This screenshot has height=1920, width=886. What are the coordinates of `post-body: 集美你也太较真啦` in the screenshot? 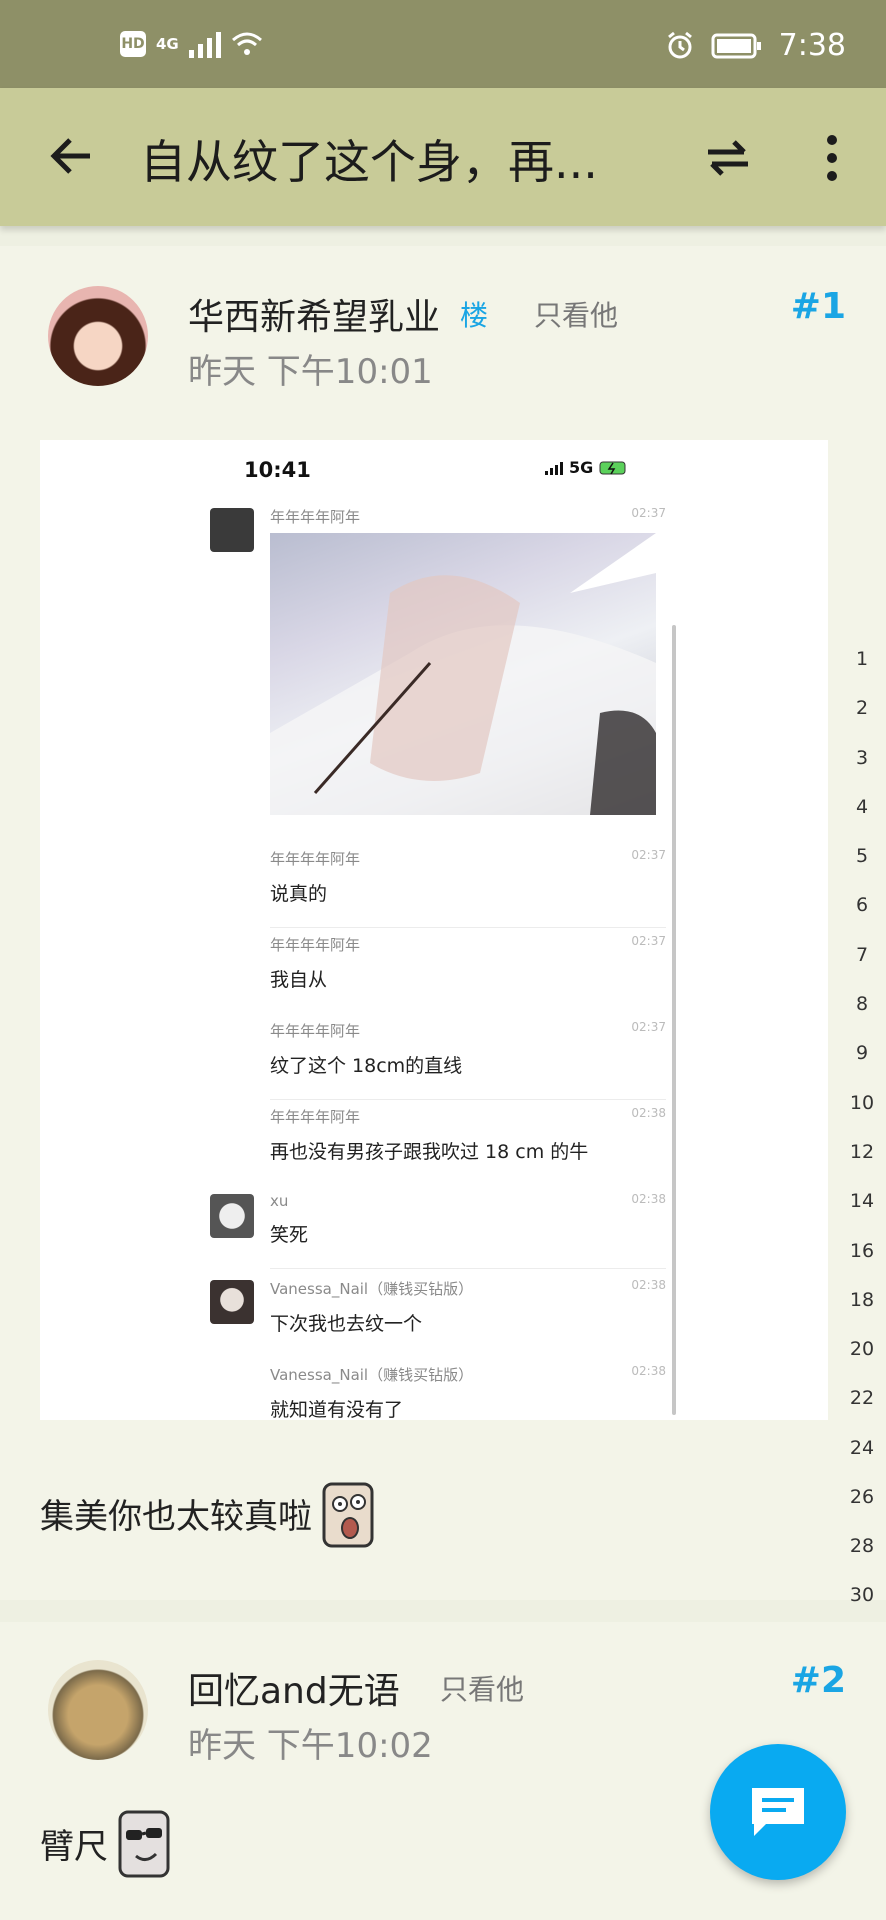 It's located at (209, 1513).